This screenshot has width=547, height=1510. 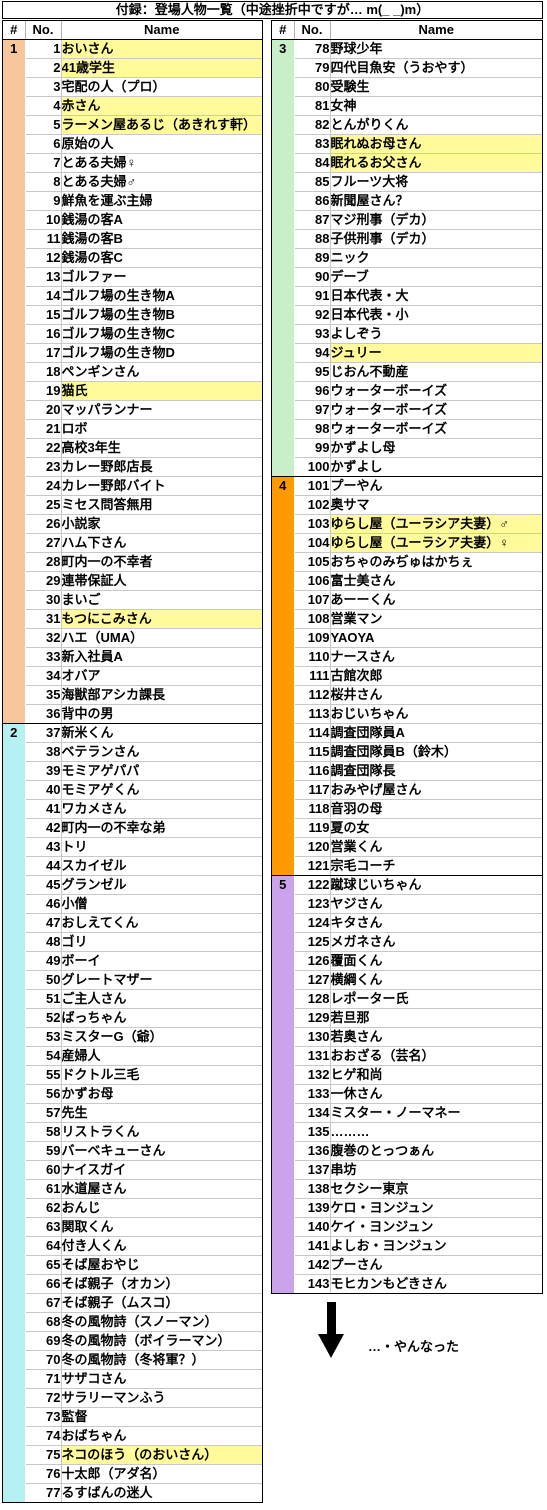 I want to click on table-row: 136 腹巻のとっつぁん, so click(x=407, y=1151).